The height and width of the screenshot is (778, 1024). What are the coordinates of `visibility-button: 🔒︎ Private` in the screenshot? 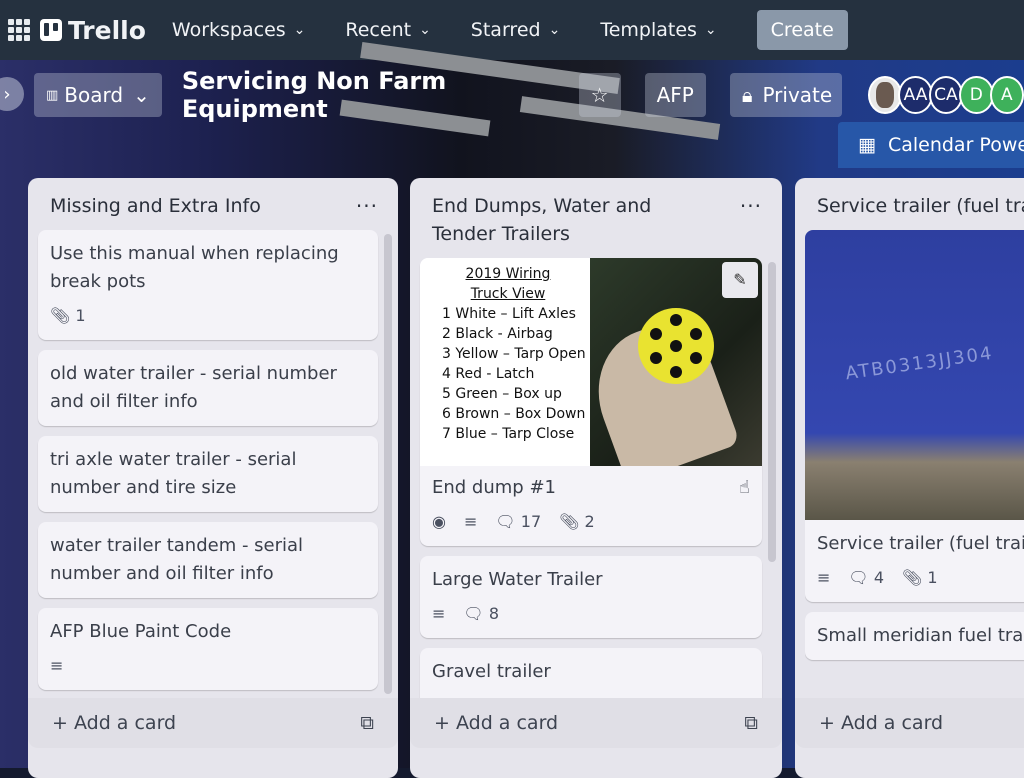 It's located at (785, 95).